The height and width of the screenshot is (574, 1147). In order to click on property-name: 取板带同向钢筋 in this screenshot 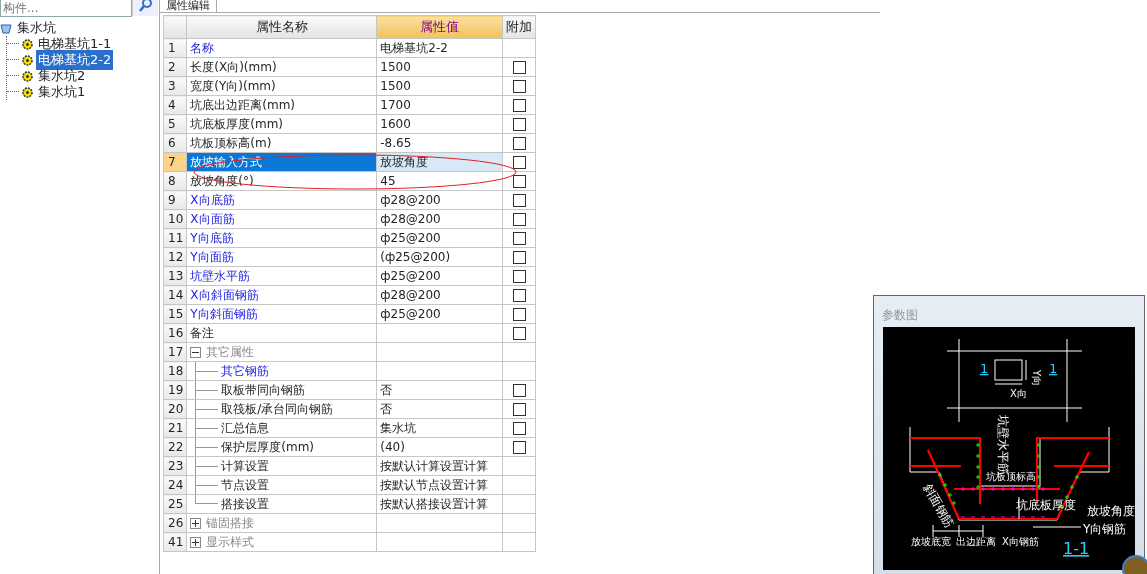, I will do `click(263, 390)`.